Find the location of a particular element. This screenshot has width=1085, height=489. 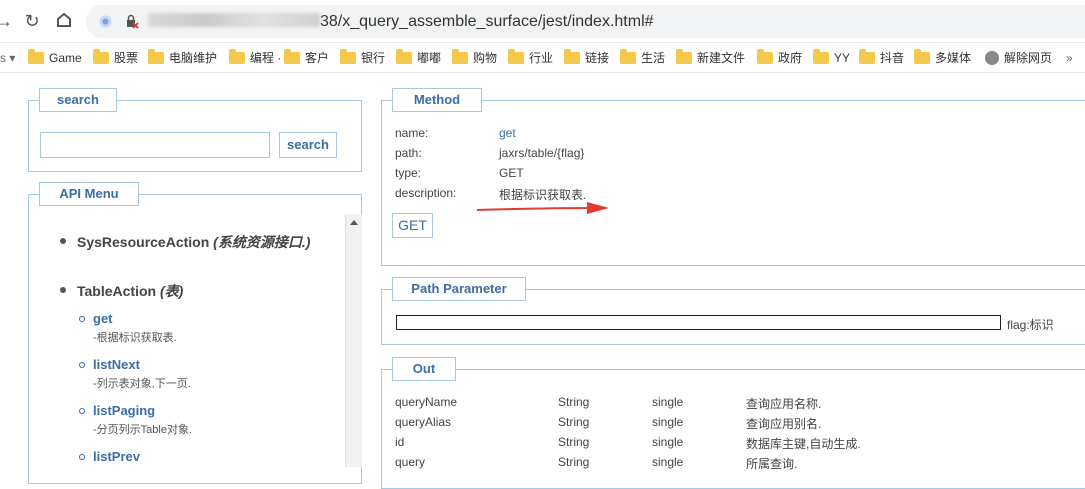

bookmark-item: 嘟嘟 is located at coordinates (418, 58).